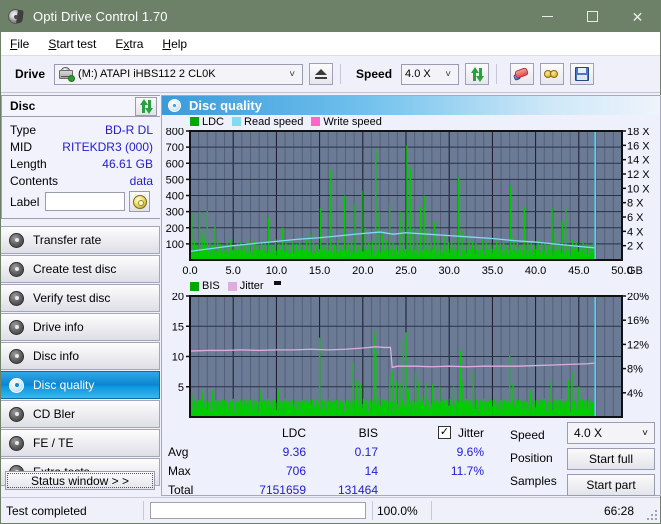  What do you see at coordinates (175, 245) in the screenshot?
I see `svg-text: 100` at bounding box center [175, 245].